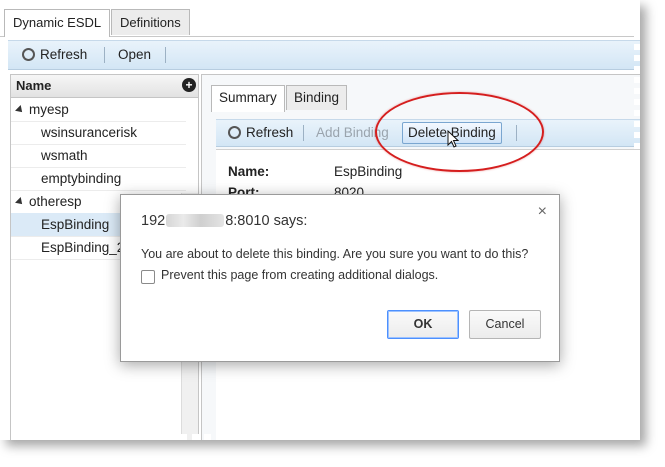 Image resolution: width=665 pixels, height=467 pixels. What do you see at coordinates (98, 179) in the screenshot?
I see `tree-item-emptybinding: emptybinding` at bounding box center [98, 179].